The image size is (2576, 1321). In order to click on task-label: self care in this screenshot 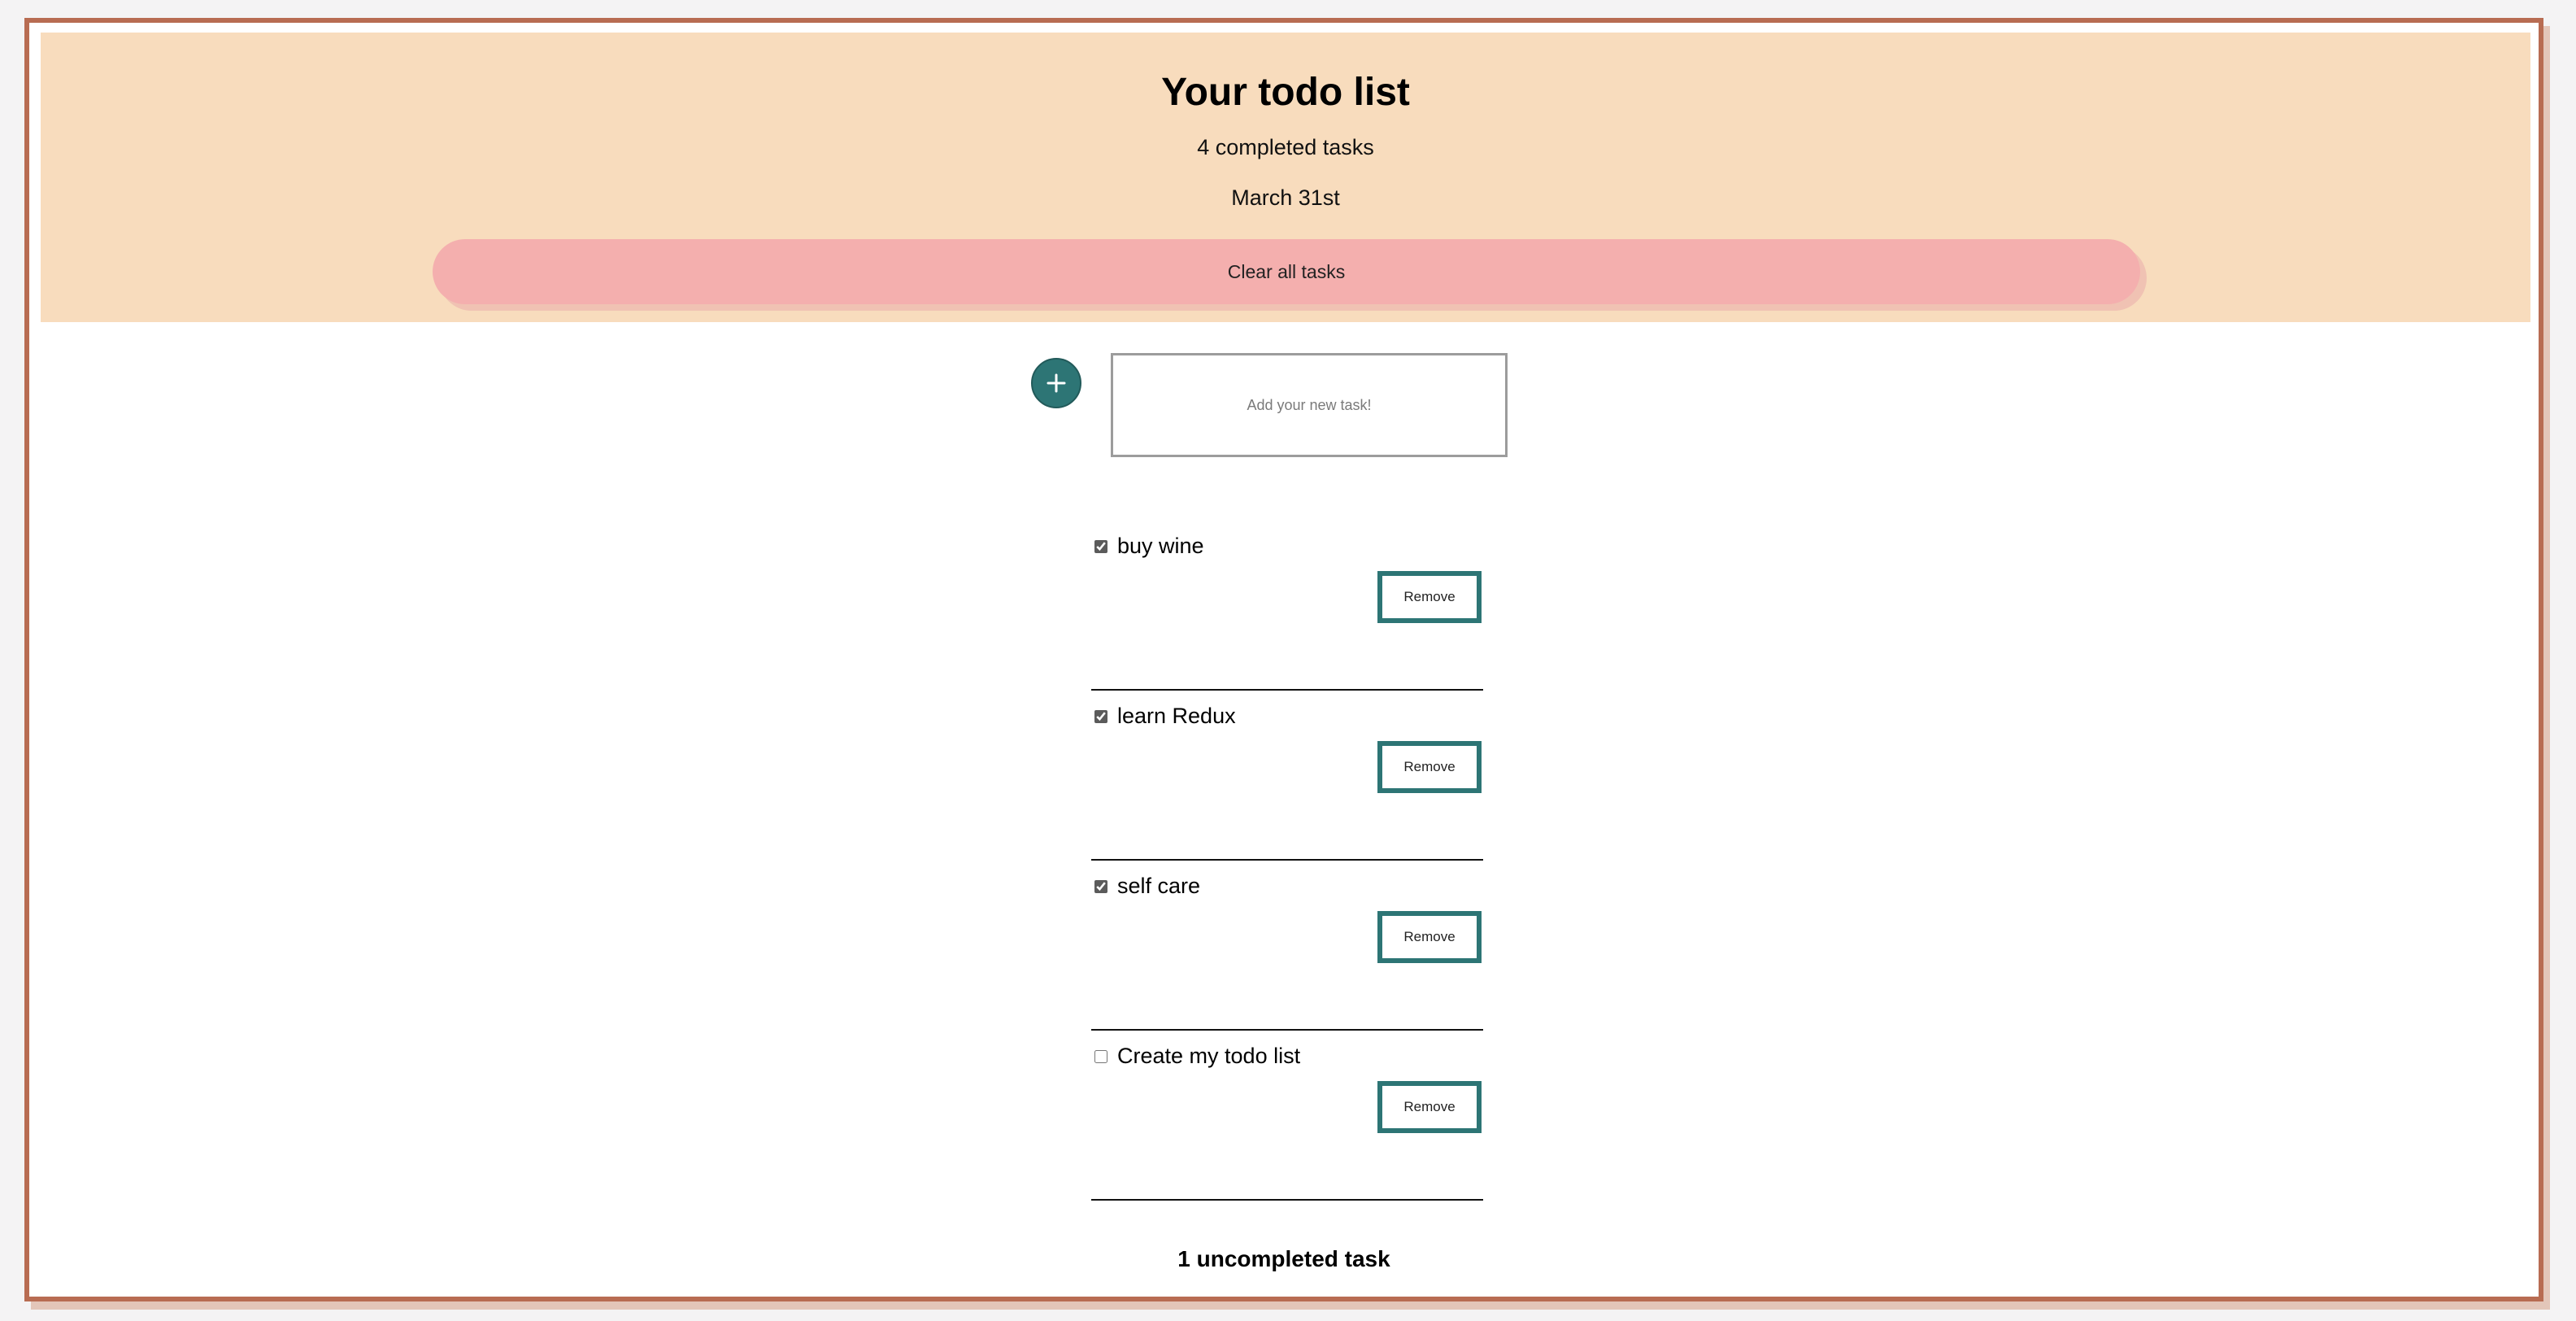, I will do `click(1159, 886)`.